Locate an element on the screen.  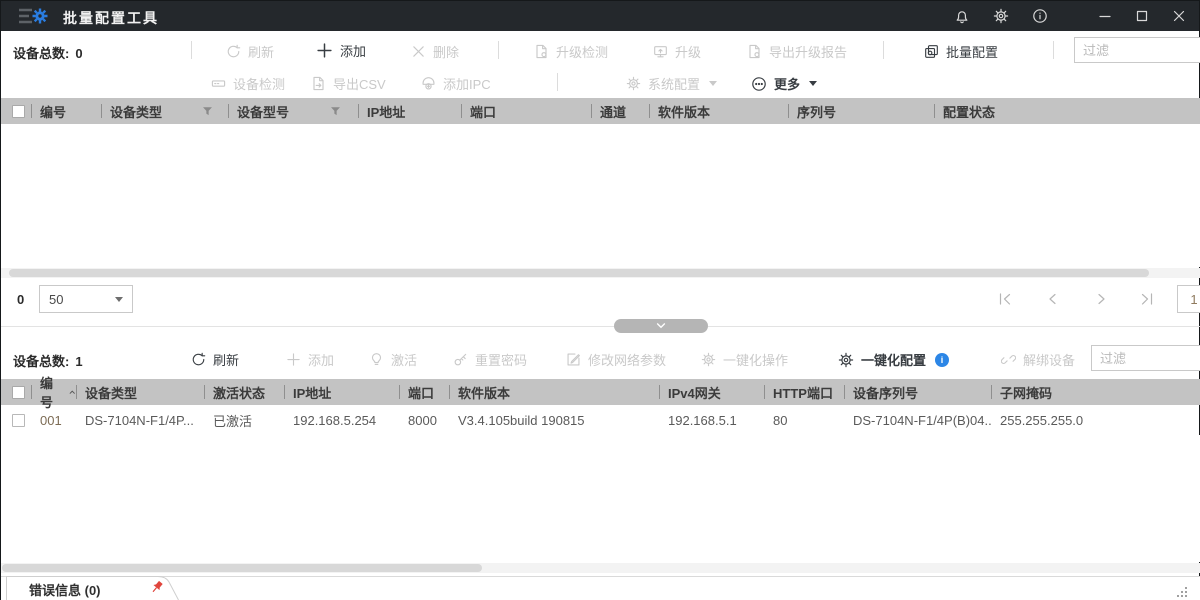
plus-icon is located at coordinates (293, 359).